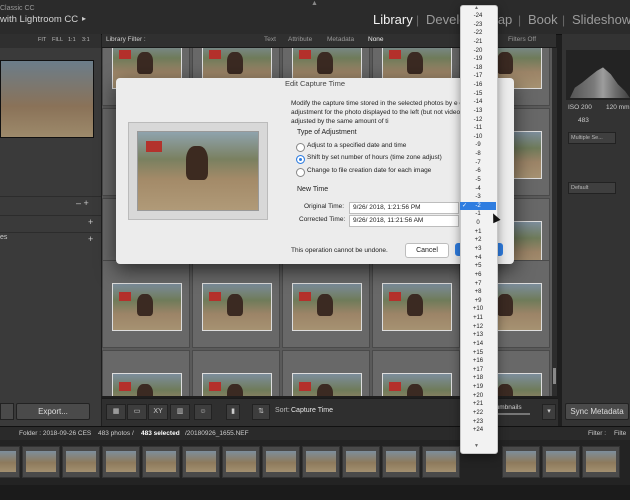 This screenshot has width=630, height=500. I want to click on survey-view-icon: ▥, so click(180, 412).